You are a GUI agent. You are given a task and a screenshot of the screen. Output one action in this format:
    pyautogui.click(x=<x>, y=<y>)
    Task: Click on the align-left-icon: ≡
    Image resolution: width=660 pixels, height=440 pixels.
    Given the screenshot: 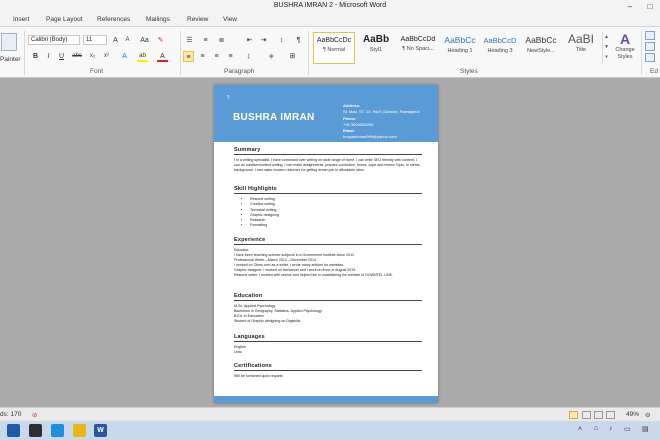 What is the action you would take?
    pyautogui.click(x=188, y=56)
    